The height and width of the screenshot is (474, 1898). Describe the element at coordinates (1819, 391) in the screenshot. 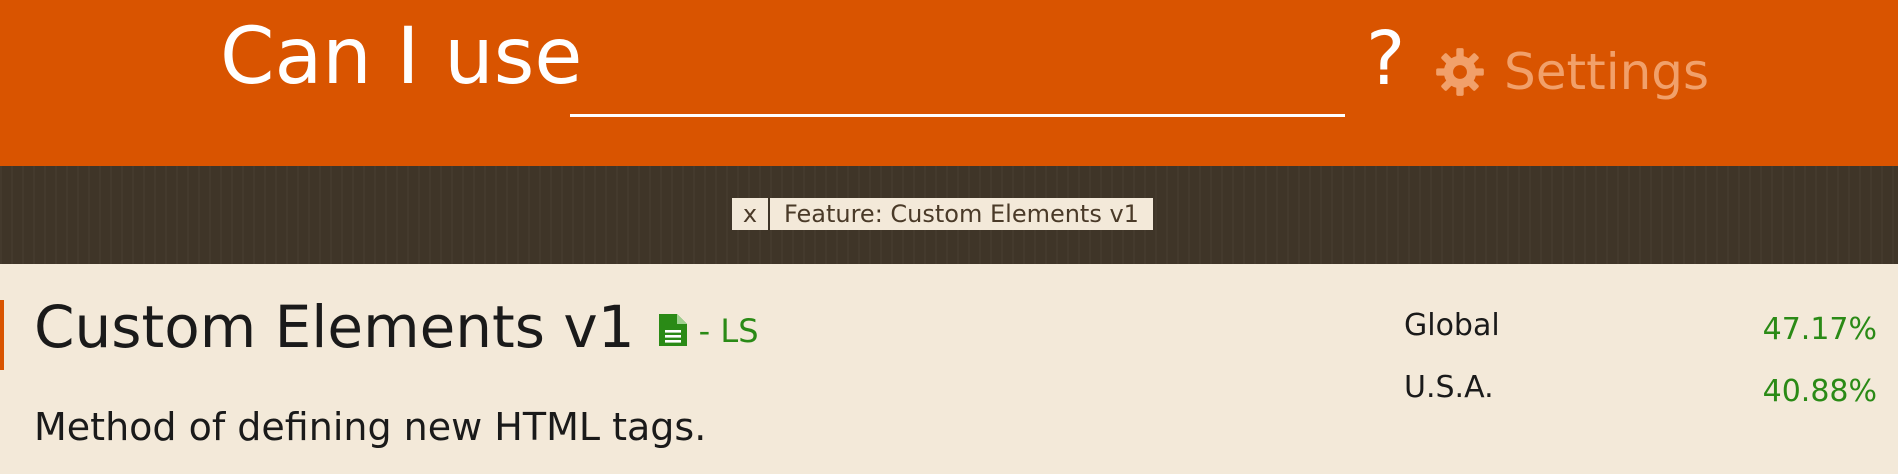

I see `usage-value-usa: 40.88%` at that location.